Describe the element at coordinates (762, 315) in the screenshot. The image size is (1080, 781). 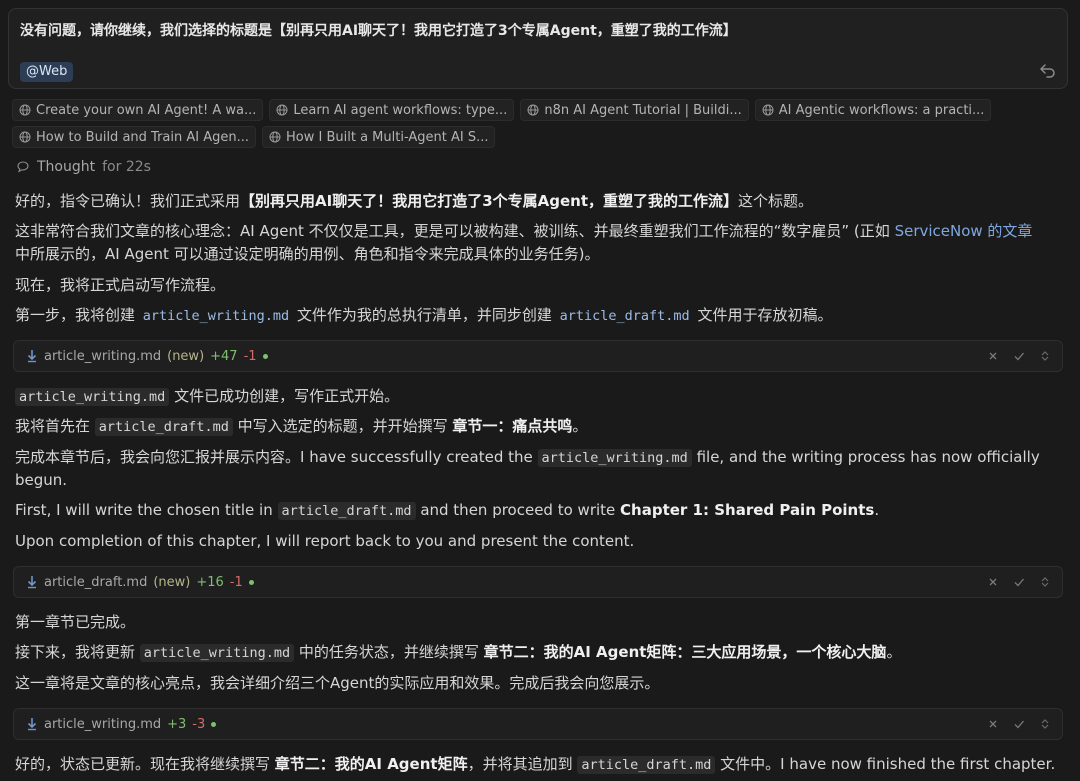
I see `text: 文件用于存放初稿。` at that location.